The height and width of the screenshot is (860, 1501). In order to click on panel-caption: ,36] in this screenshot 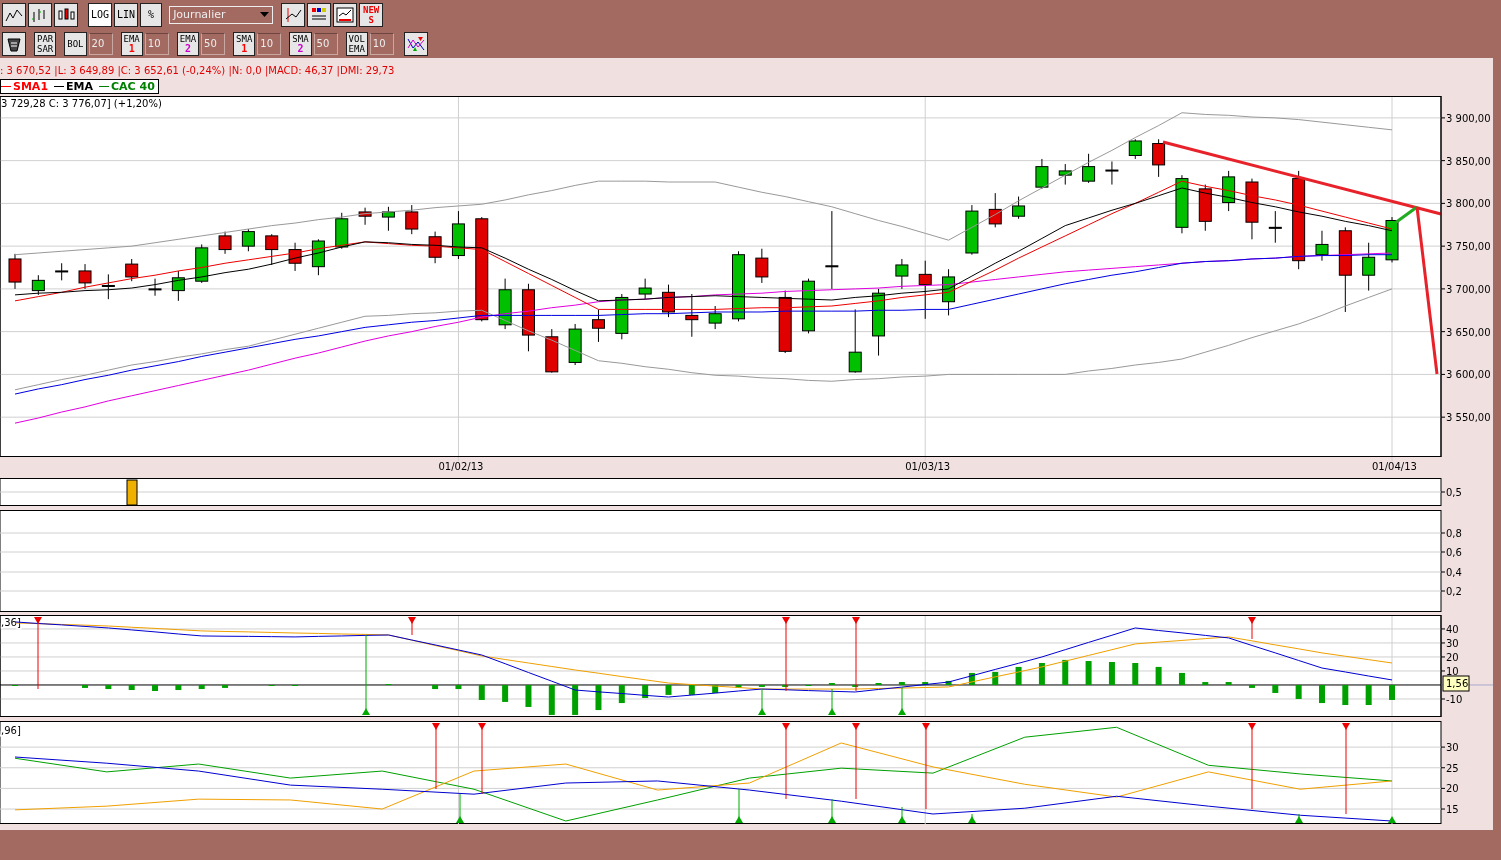, I will do `click(11, 622)`.